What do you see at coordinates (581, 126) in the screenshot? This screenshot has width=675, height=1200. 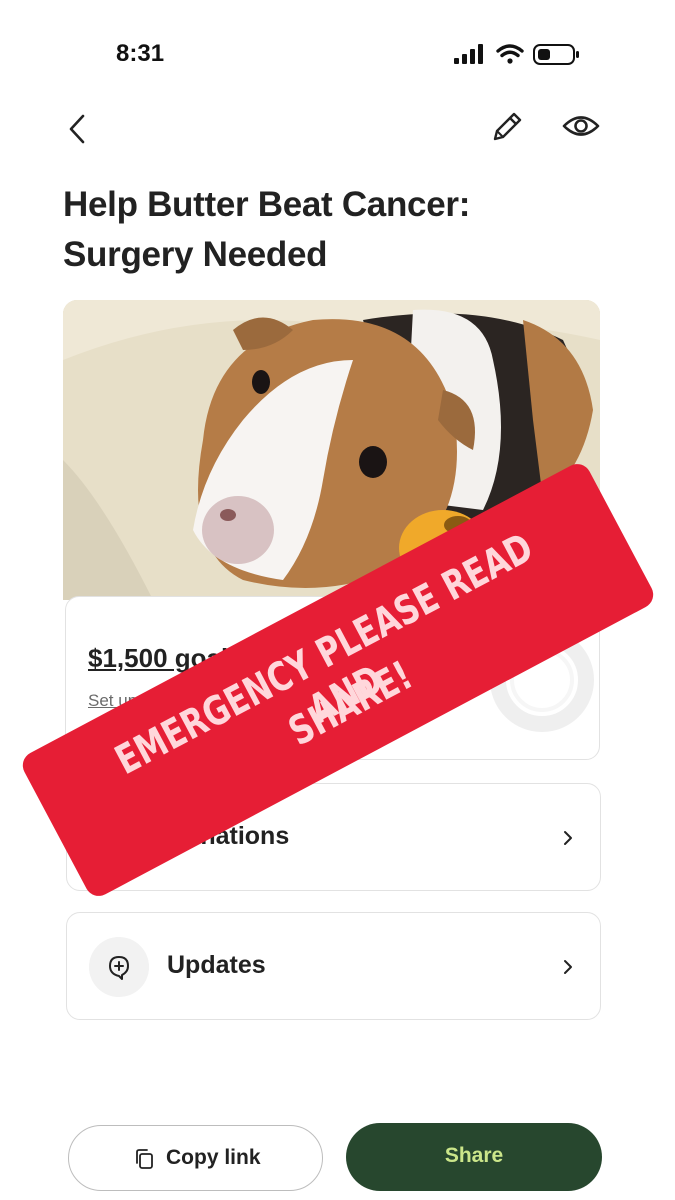 I see `preview-eye-icon` at bounding box center [581, 126].